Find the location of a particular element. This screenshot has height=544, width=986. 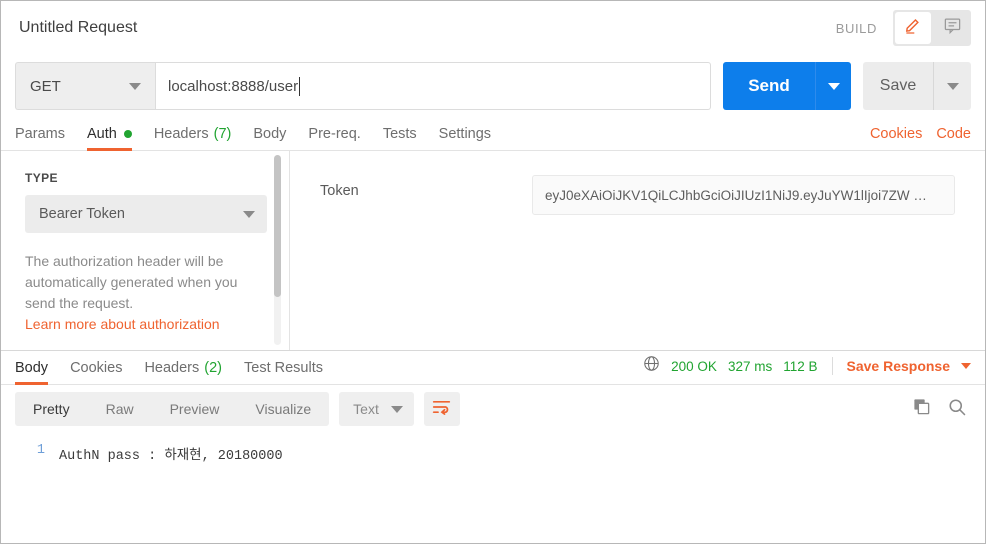

response-tab-test-results: Test Results is located at coordinates (283, 372).